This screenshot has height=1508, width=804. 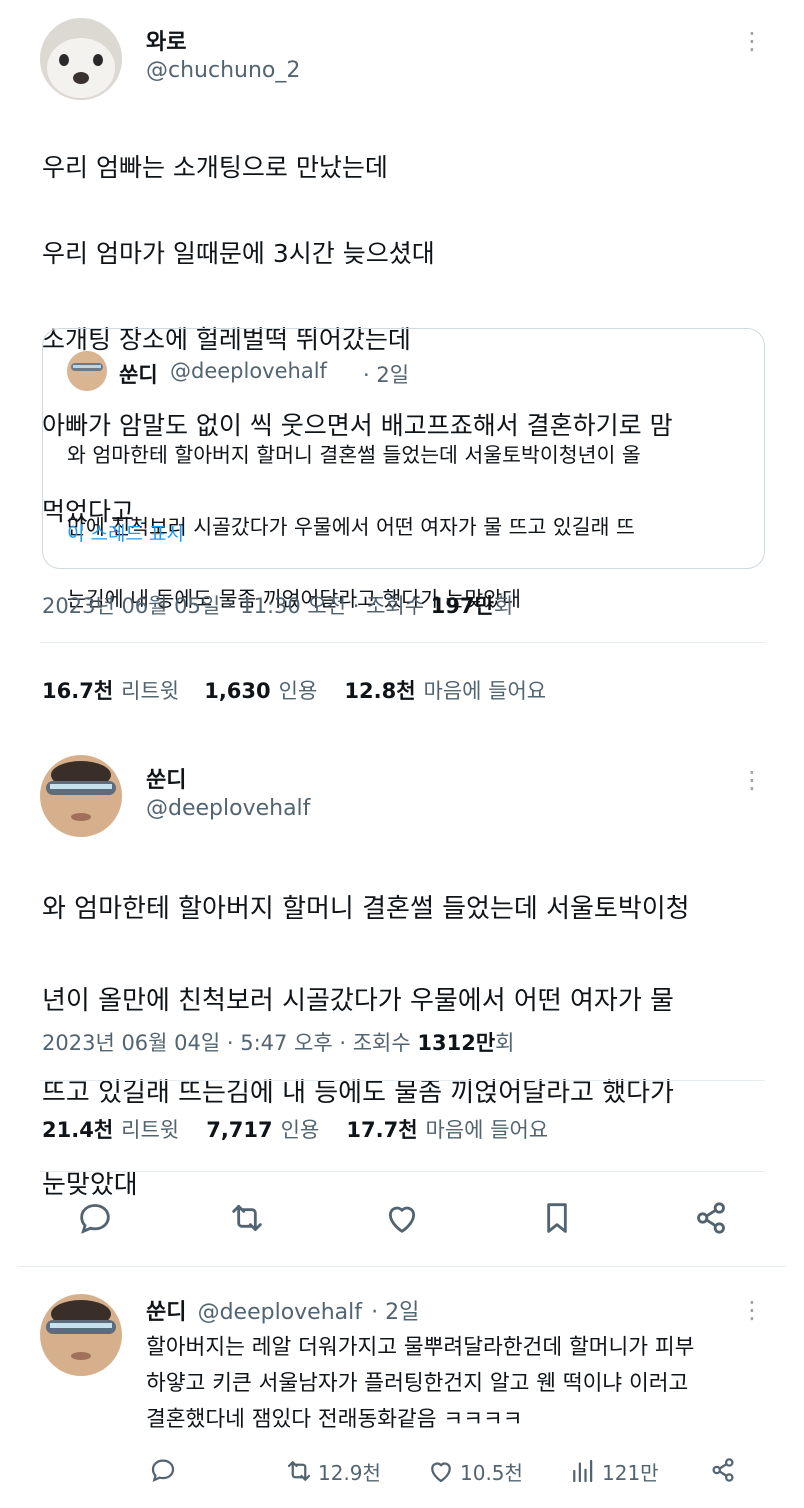 What do you see at coordinates (446, 1043) in the screenshot?
I see `views-count: 1312` at bounding box center [446, 1043].